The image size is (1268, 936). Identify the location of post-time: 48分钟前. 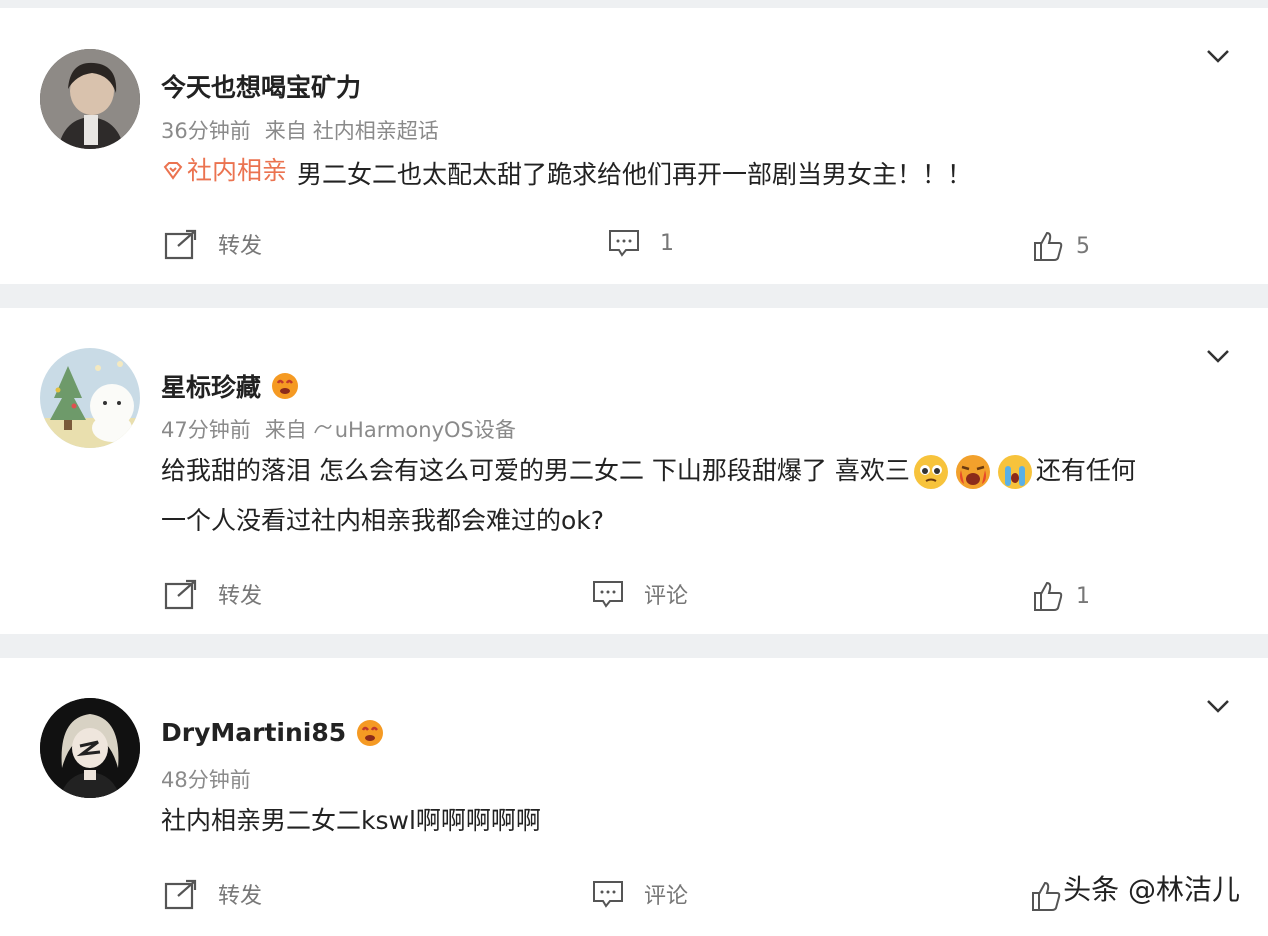
(206, 780).